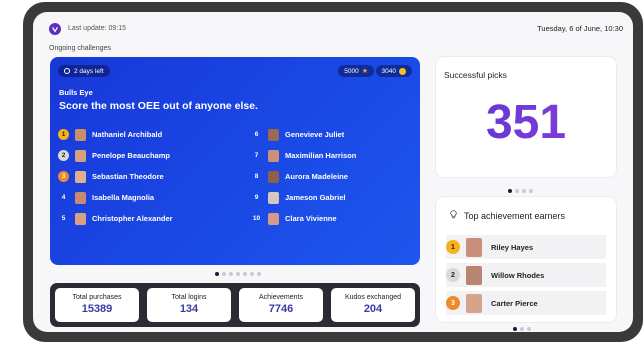 The image size is (644, 344). Describe the element at coordinates (256, 134) in the screenshot. I see `rank-badge: 6` at that location.